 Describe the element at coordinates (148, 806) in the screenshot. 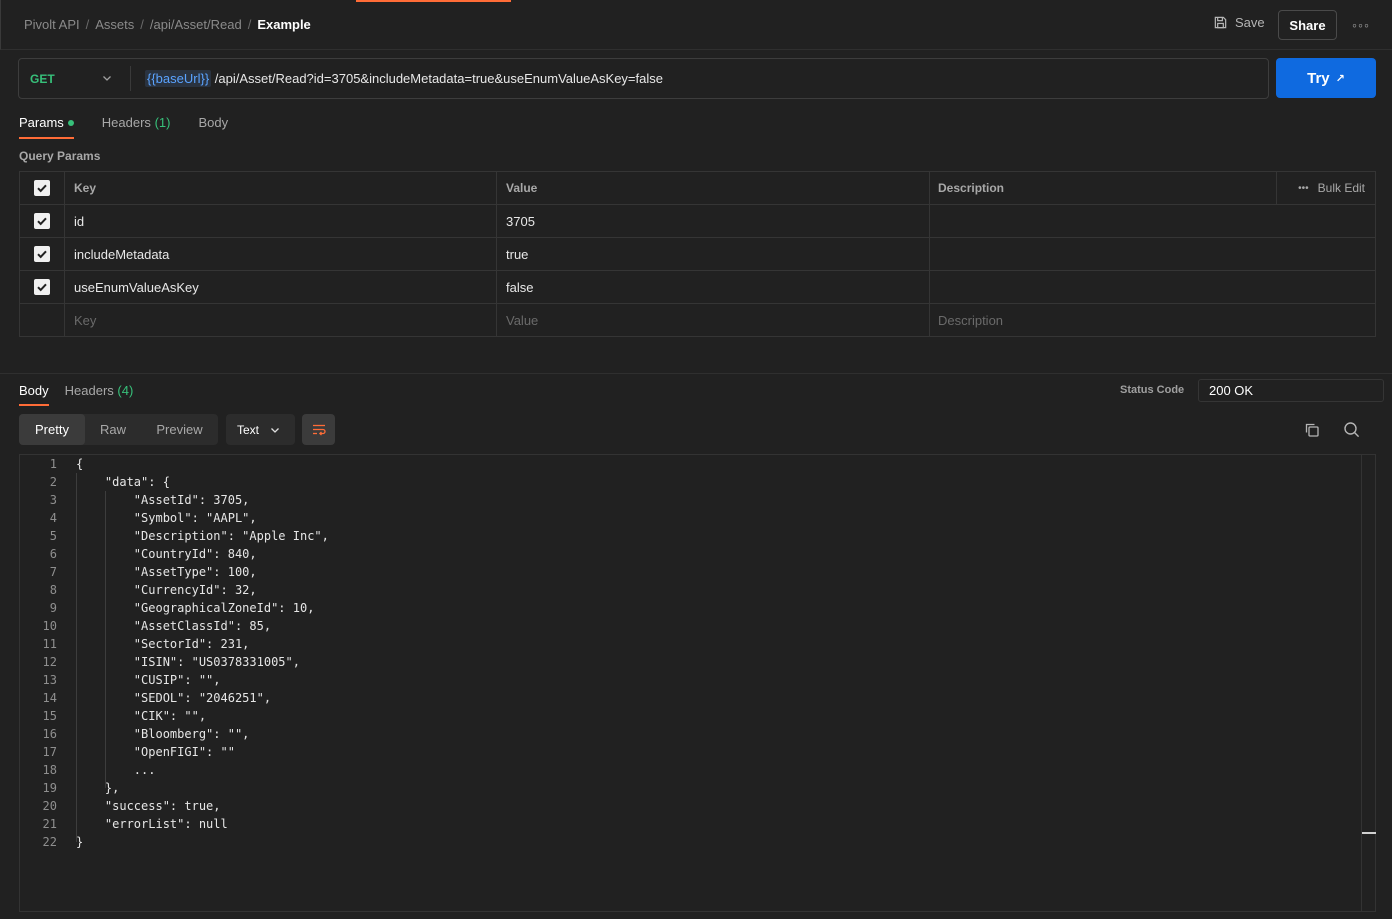

I see `code-line: "success": true,` at that location.